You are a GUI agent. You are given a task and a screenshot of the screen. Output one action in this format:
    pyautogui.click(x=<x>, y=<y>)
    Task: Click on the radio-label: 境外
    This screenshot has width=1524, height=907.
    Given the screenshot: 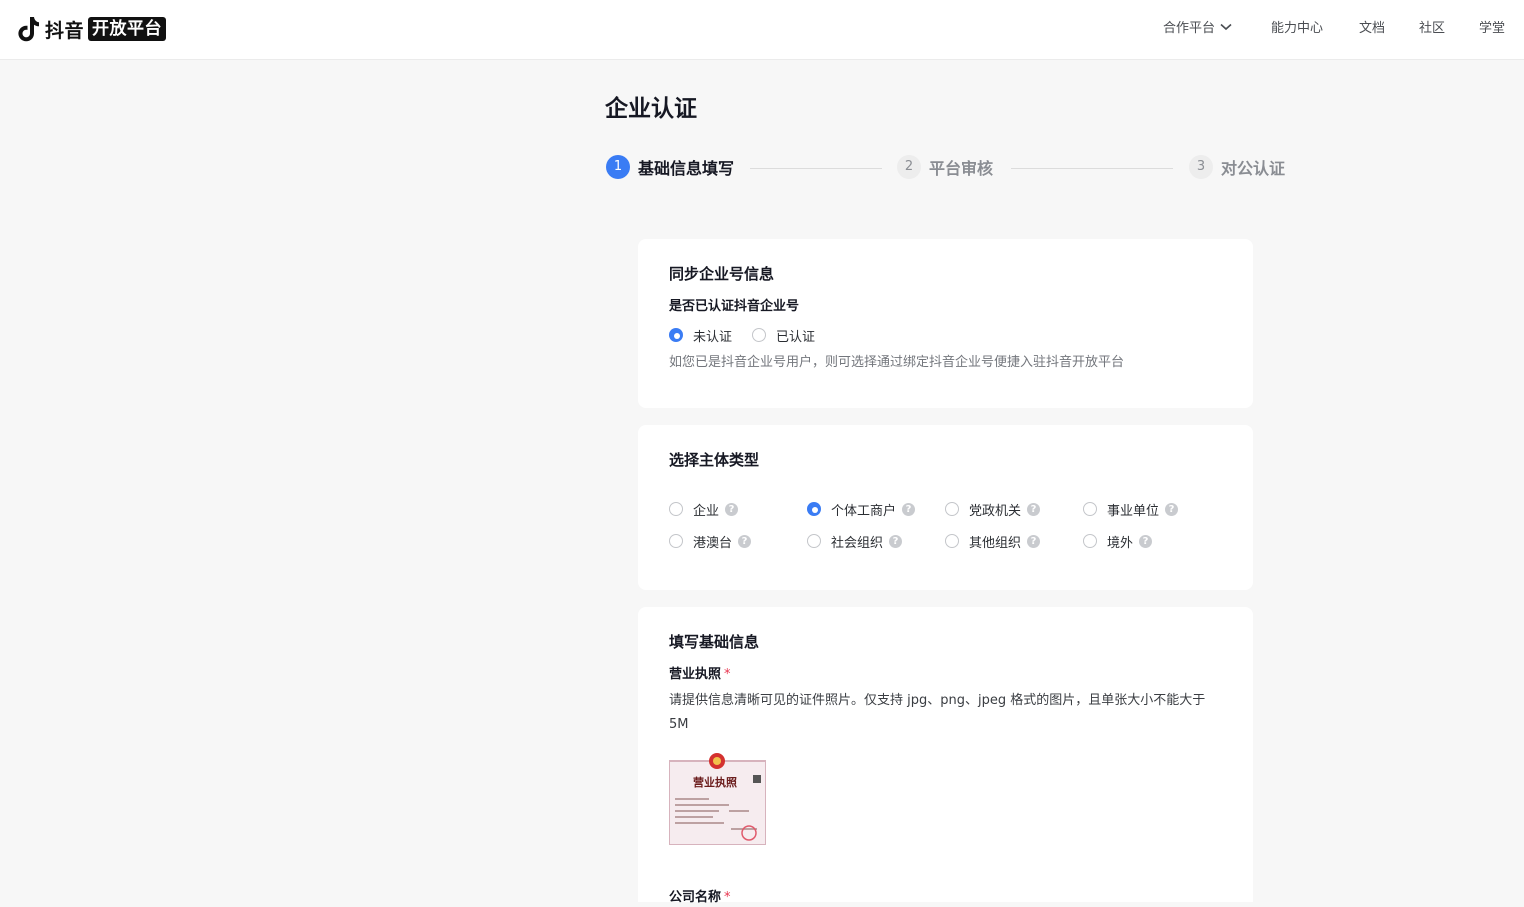 What is the action you would take?
    pyautogui.click(x=1120, y=543)
    